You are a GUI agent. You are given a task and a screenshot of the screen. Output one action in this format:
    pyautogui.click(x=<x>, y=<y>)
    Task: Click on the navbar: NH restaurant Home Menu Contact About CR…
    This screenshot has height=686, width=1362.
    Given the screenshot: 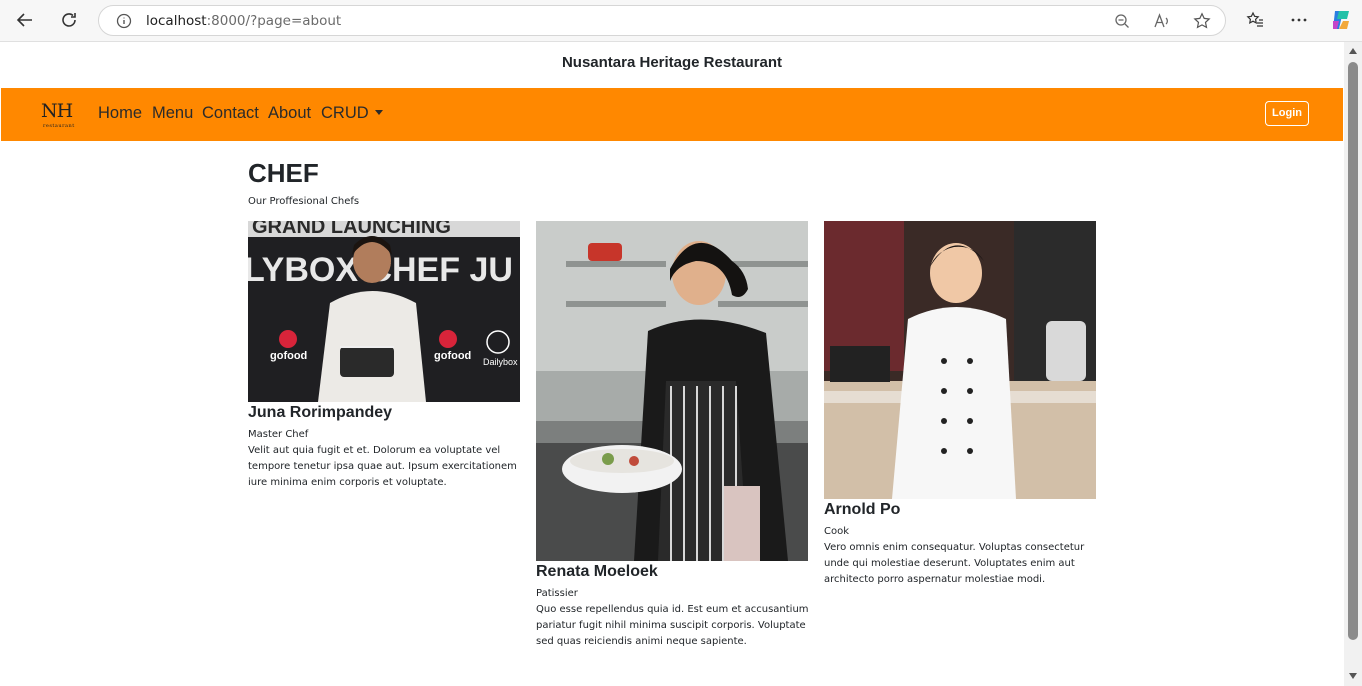 What is the action you would take?
    pyautogui.click(x=672, y=114)
    